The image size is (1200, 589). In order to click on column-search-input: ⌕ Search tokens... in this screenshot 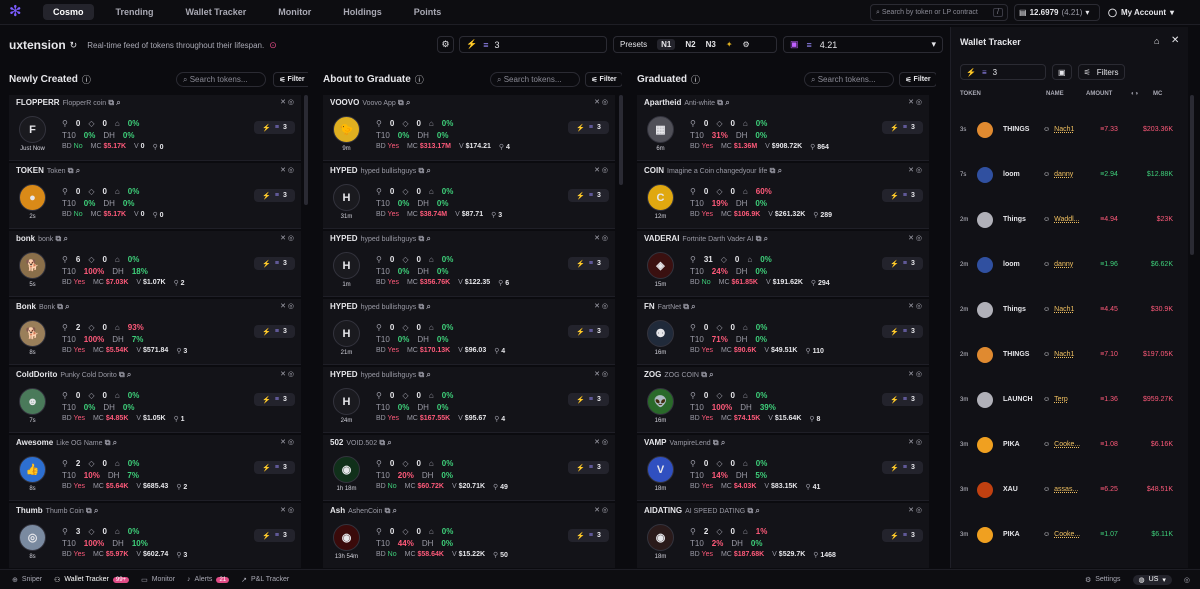, I will do `click(221, 79)`.